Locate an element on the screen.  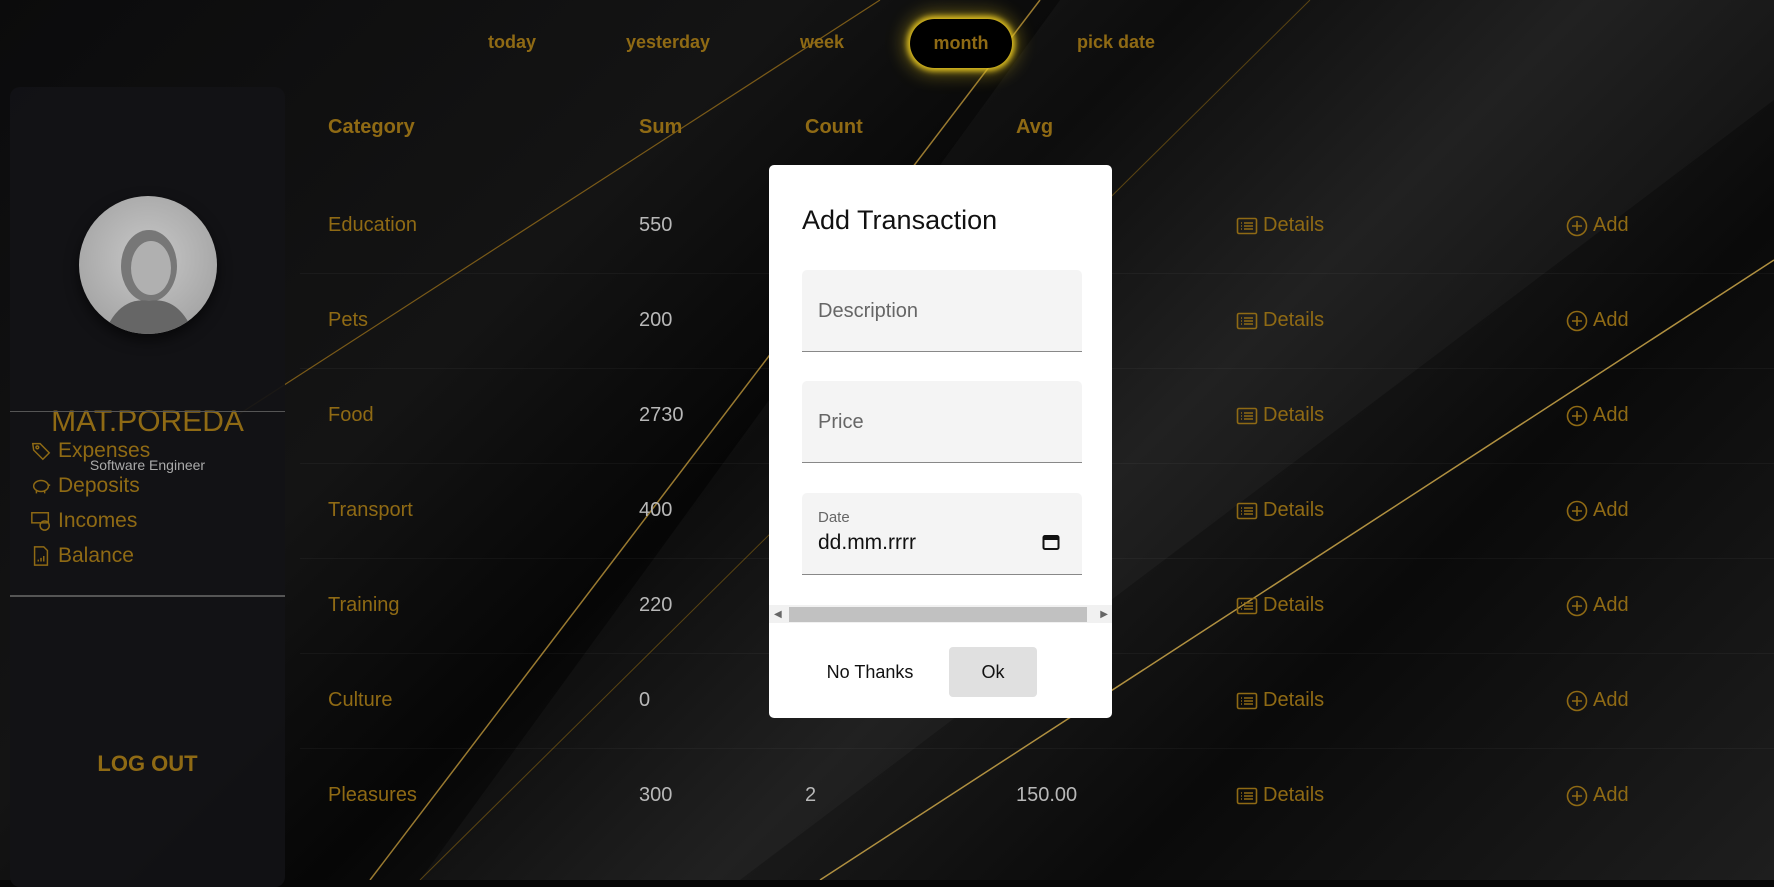
nav-deposits: Deposits is located at coordinates (85, 486).